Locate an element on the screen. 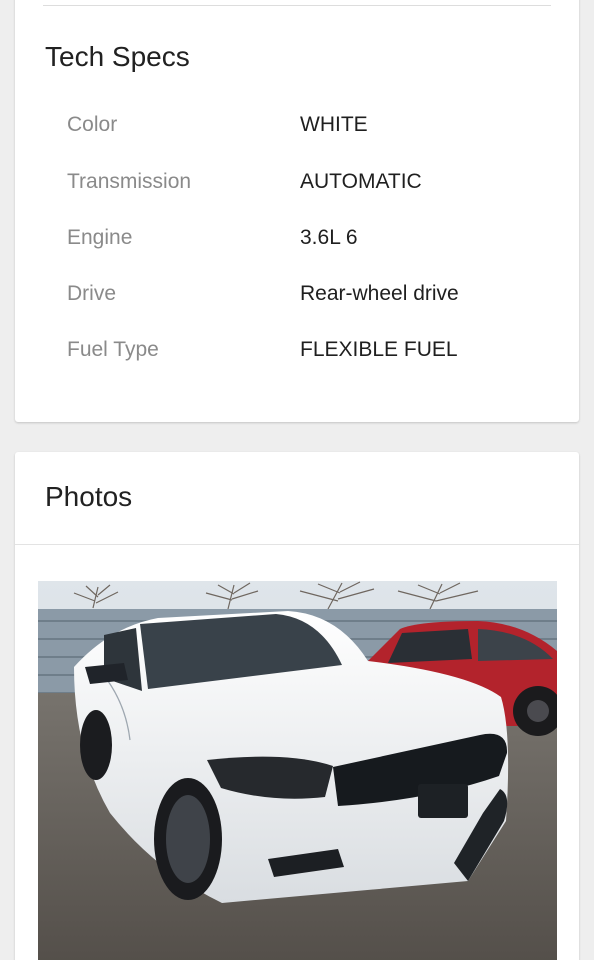 This screenshot has height=960, width=594. spec-label: Fuel Type is located at coordinates (113, 349).